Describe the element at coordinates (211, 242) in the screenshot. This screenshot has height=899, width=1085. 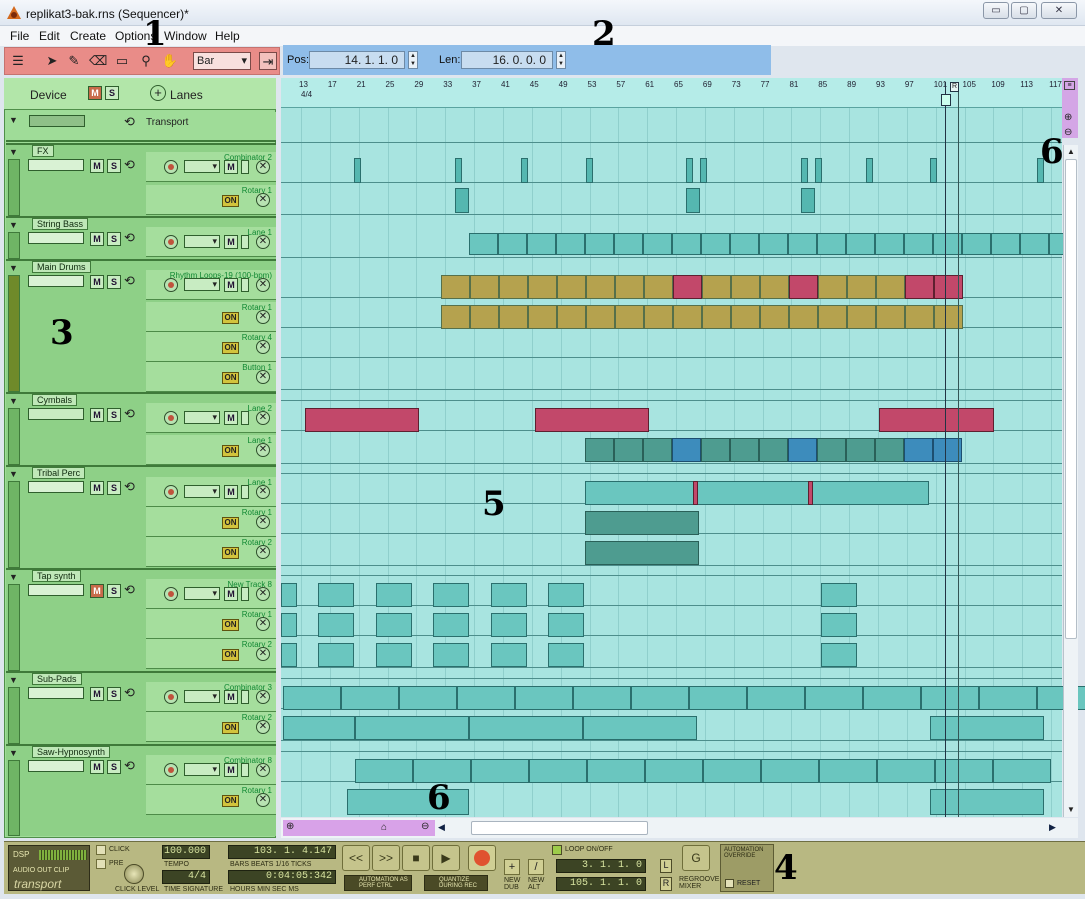
I see `lane-row: Lane 1 ▾ M ✕` at that location.